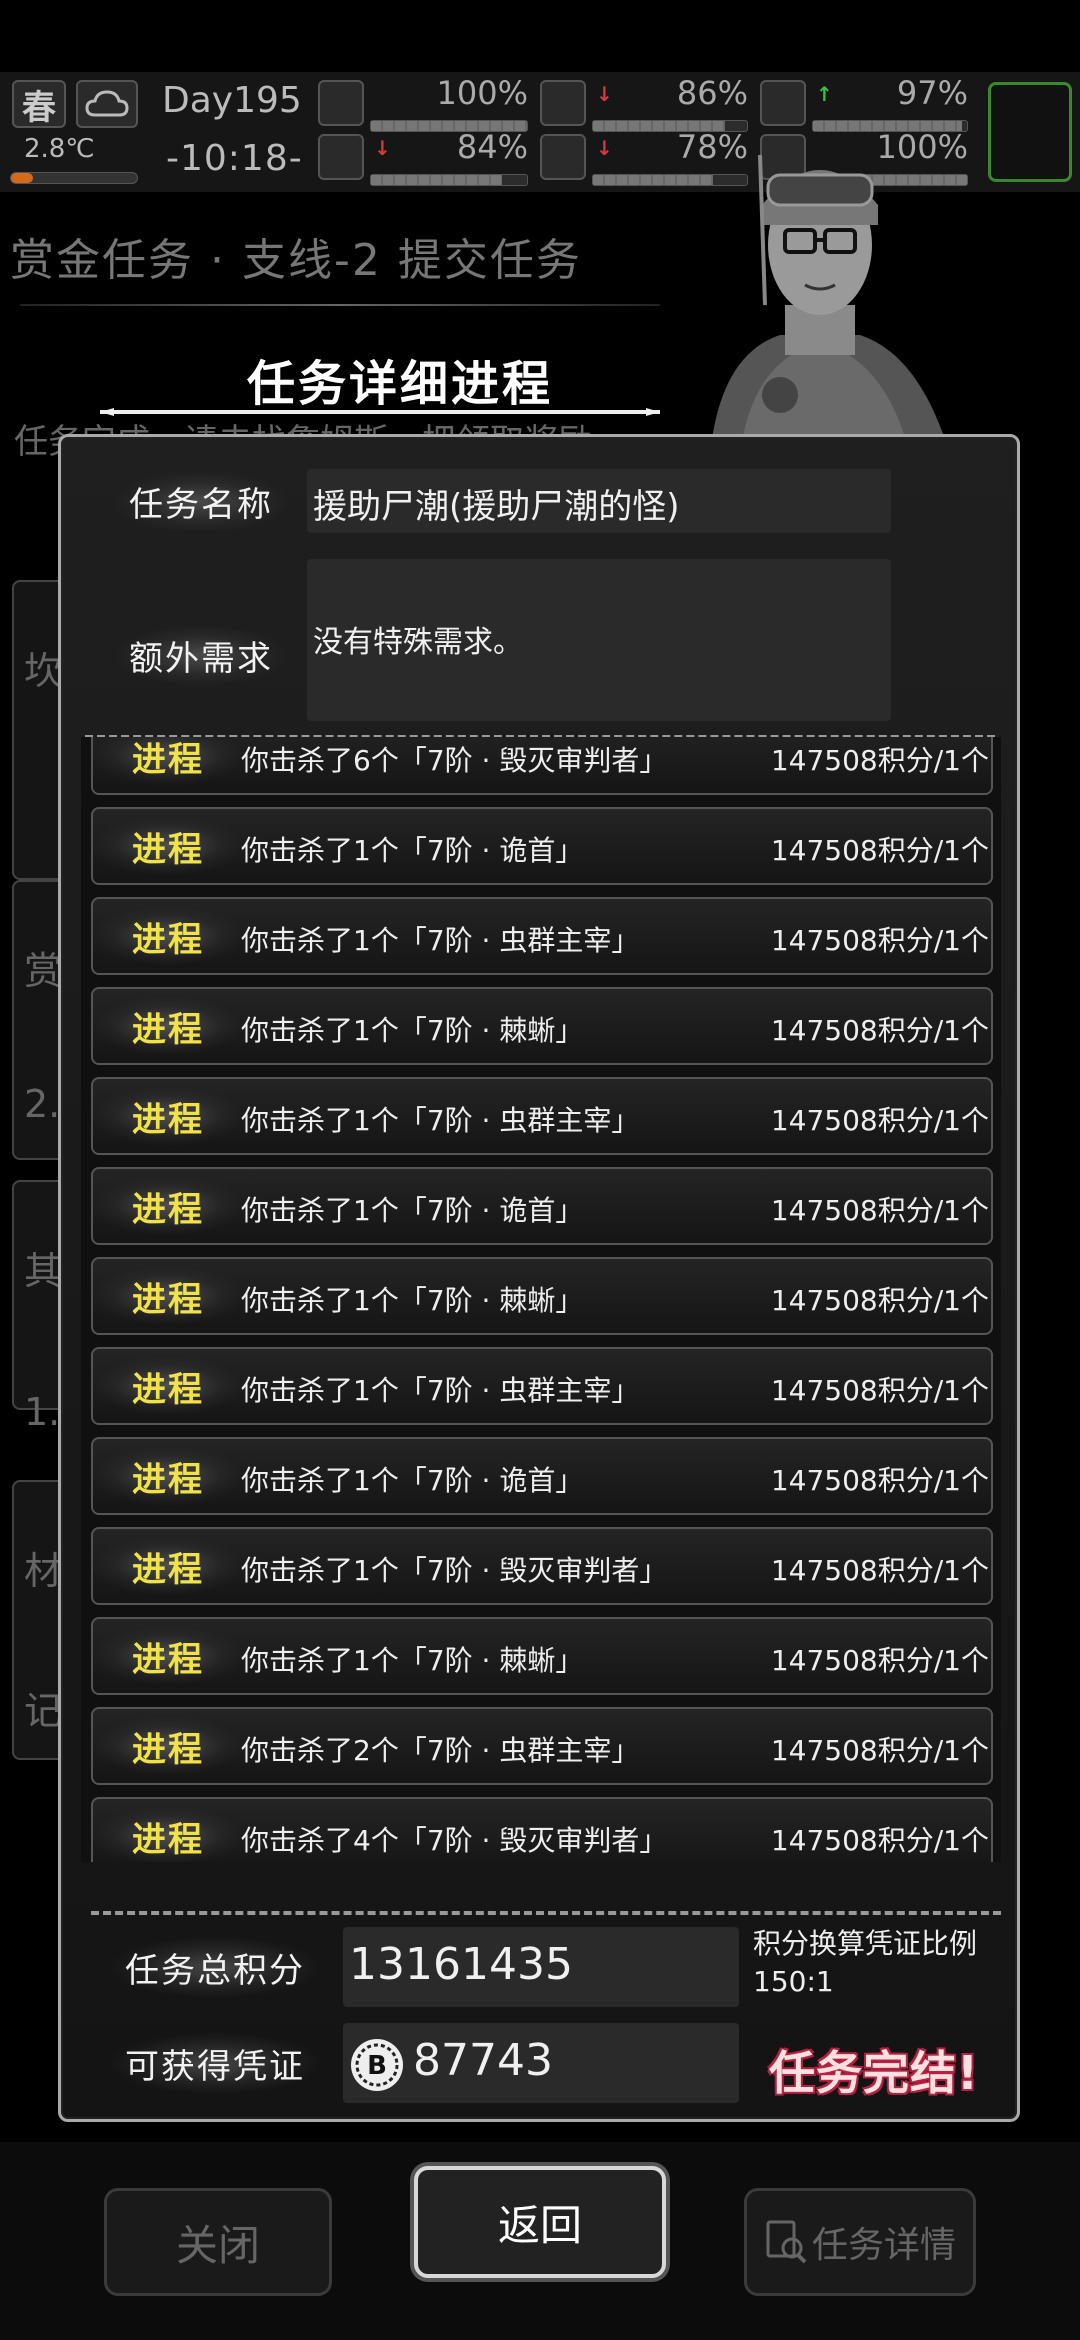 This screenshot has height=2340, width=1080. I want to click on progress-row: 进程 你击杀了6个「7阶 · 毁灭审判者」 147508积分/1个, so click(542, 766).